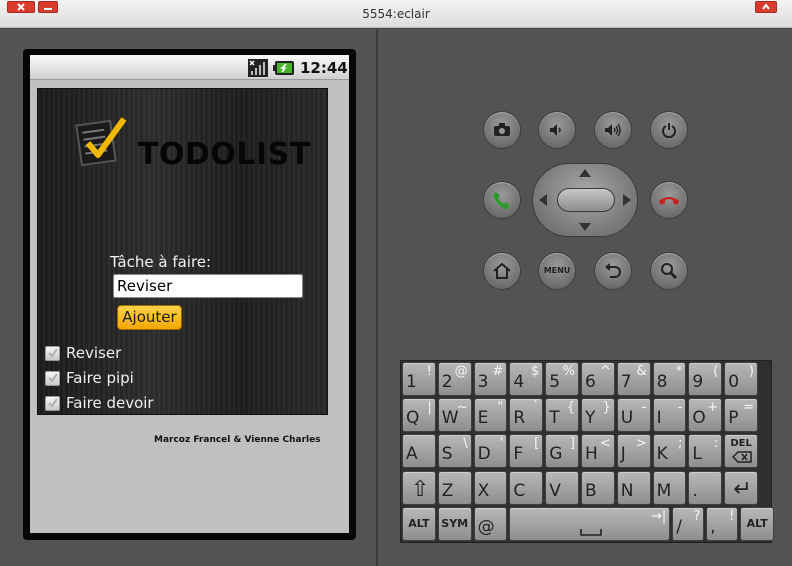 Image resolution: width=792 pixels, height=566 pixels. Describe the element at coordinates (99, 403) in the screenshot. I see `todo-item: Faire devoir` at that location.